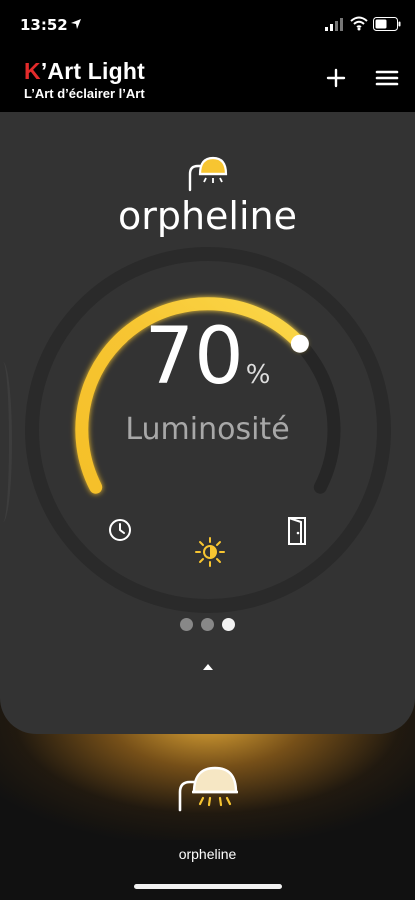  I want to click on brightness-sun-icon, so click(210, 552).